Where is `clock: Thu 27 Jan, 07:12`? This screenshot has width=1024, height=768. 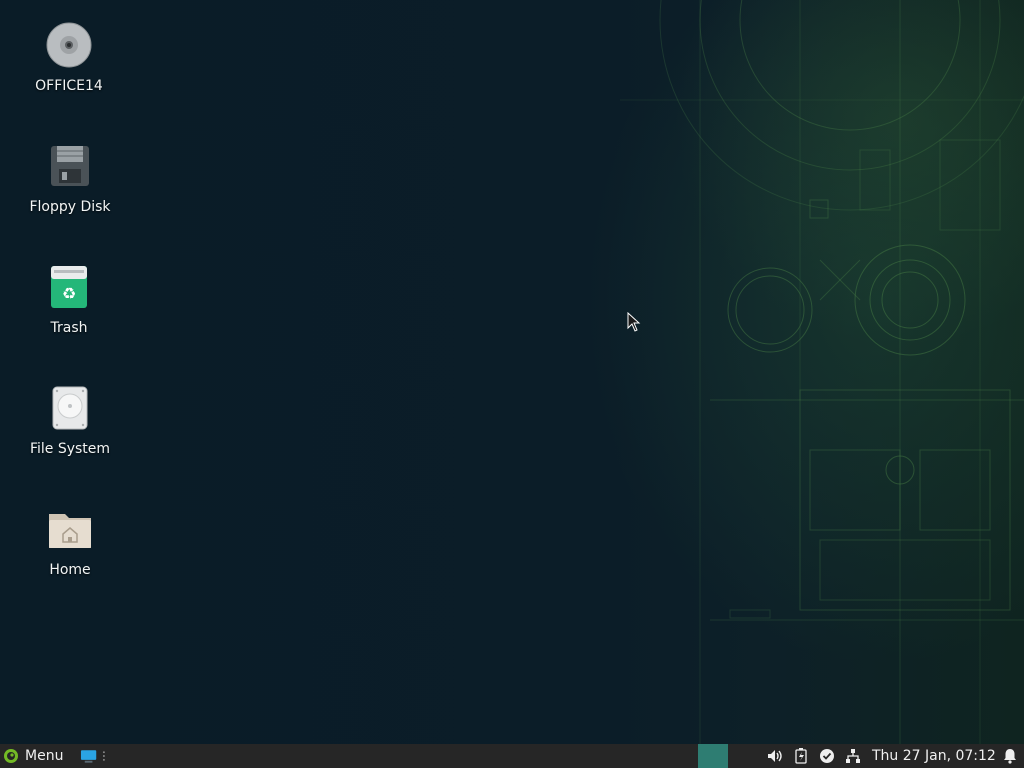
clock: Thu 27 Jan, 07:12 is located at coordinates (934, 756).